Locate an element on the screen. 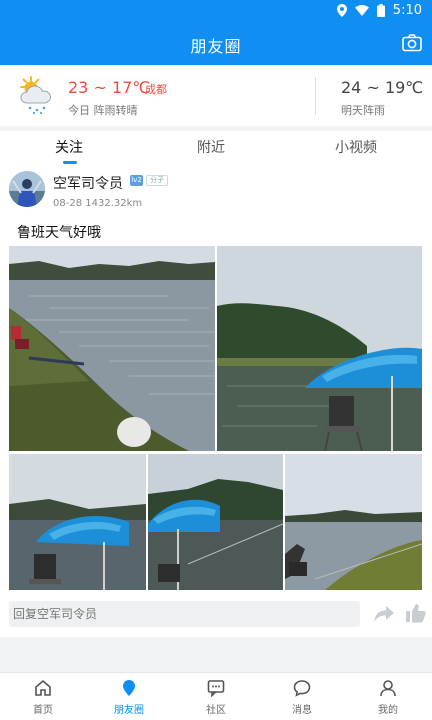 Image resolution: width=432 pixels, height=720 pixels. tab-following: 关注 is located at coordinates (69, 147).